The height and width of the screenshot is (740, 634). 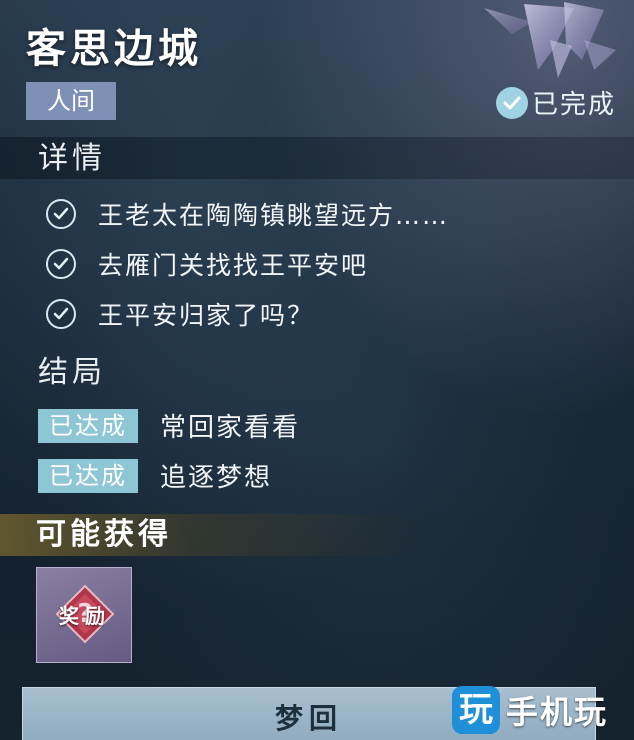 What do you see at coordinates (114, 49) in the screenshot?
I see `quest-title: 客思边城` at bounding box center [114, 49].